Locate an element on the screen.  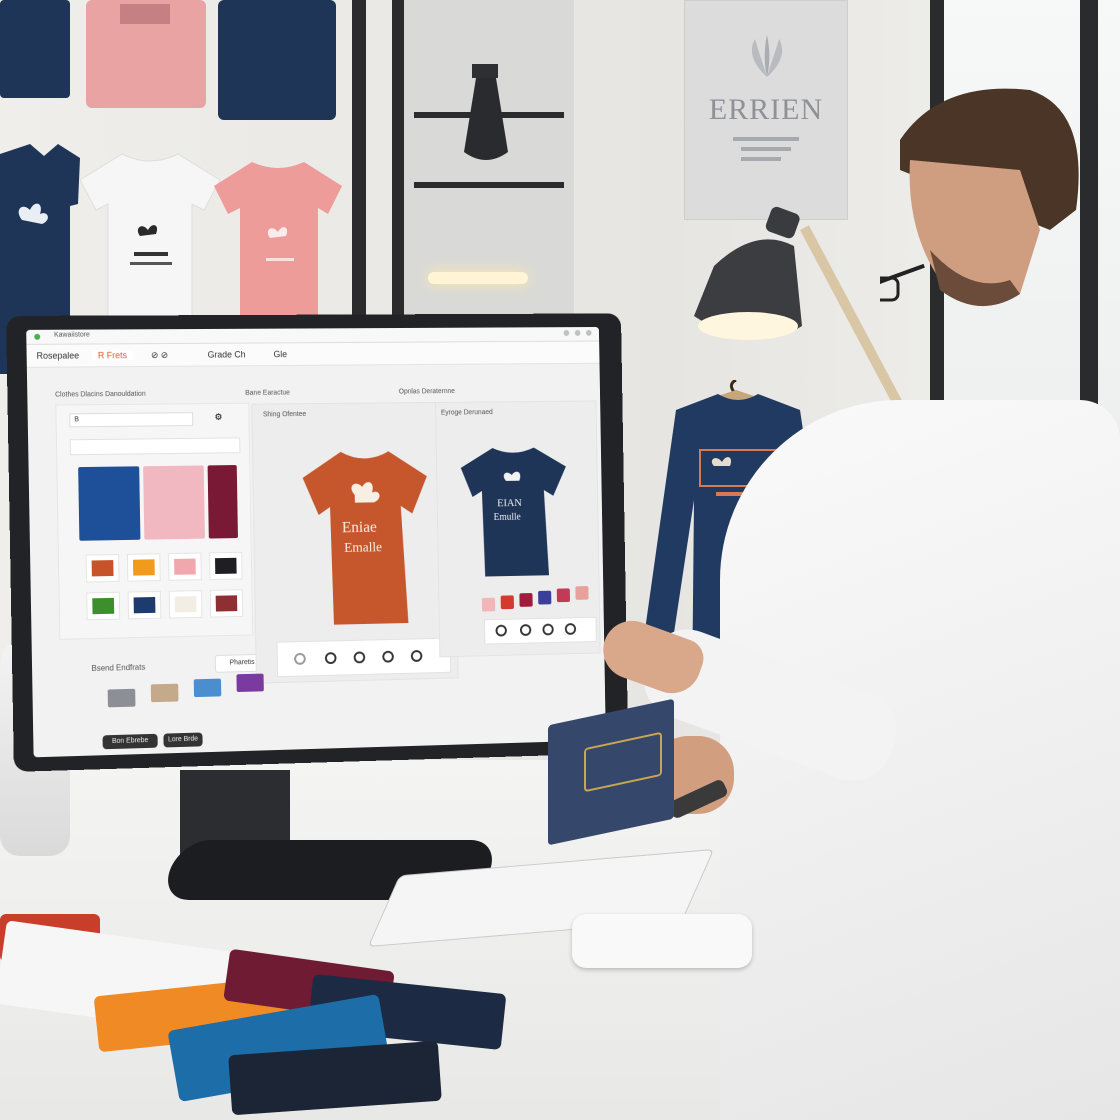
tab-2: Grade Ch is located at coordinates (227, 354).